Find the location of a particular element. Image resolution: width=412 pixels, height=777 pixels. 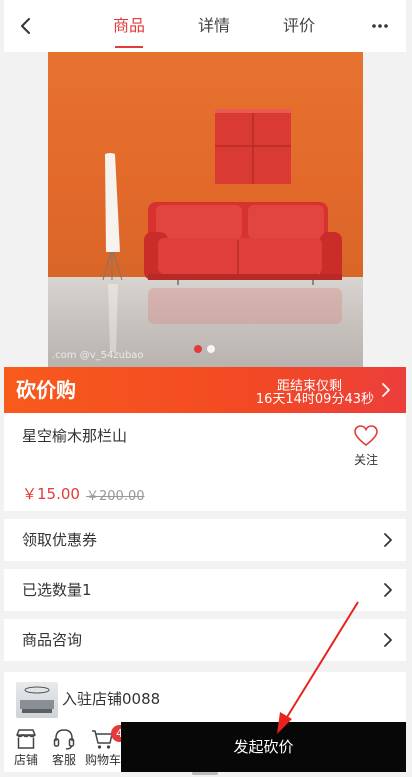

tab-product: 商品 is located at coordinates (129, 26).